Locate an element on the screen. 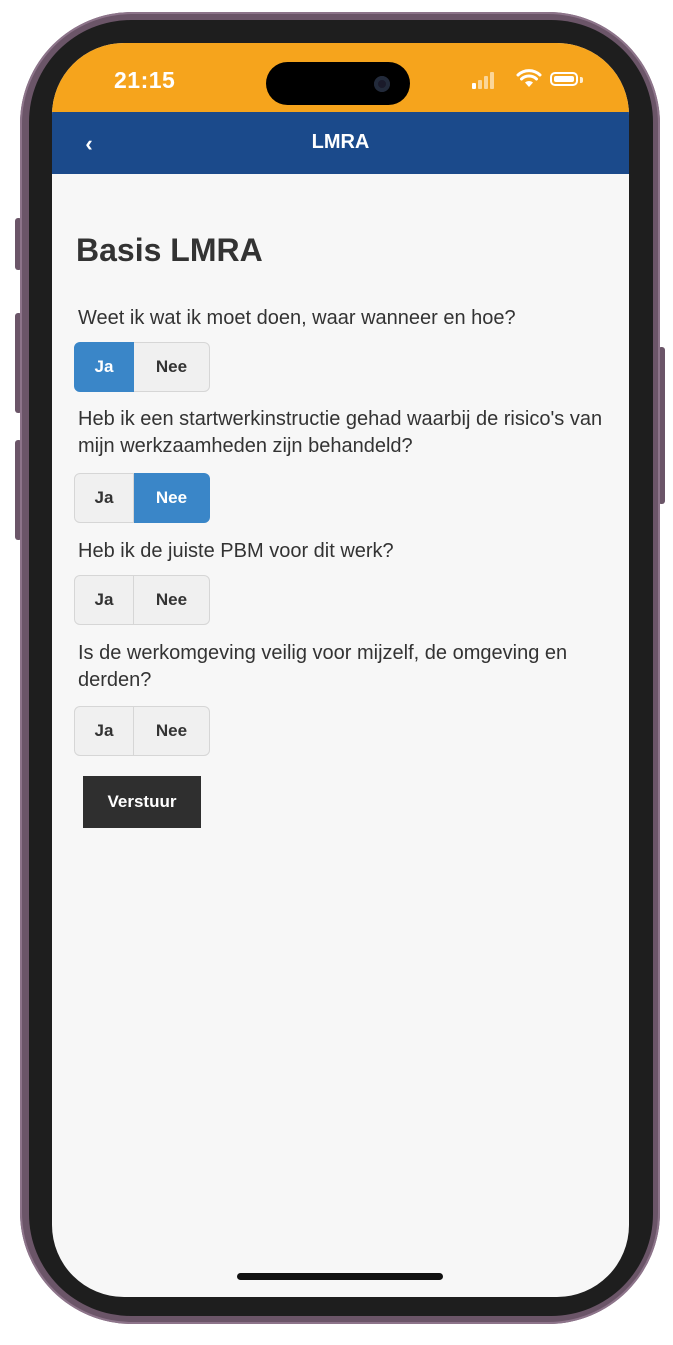 This screenshot has width=673, height=1345. submit-button: Verstuur is located at coordinates (142, 802).